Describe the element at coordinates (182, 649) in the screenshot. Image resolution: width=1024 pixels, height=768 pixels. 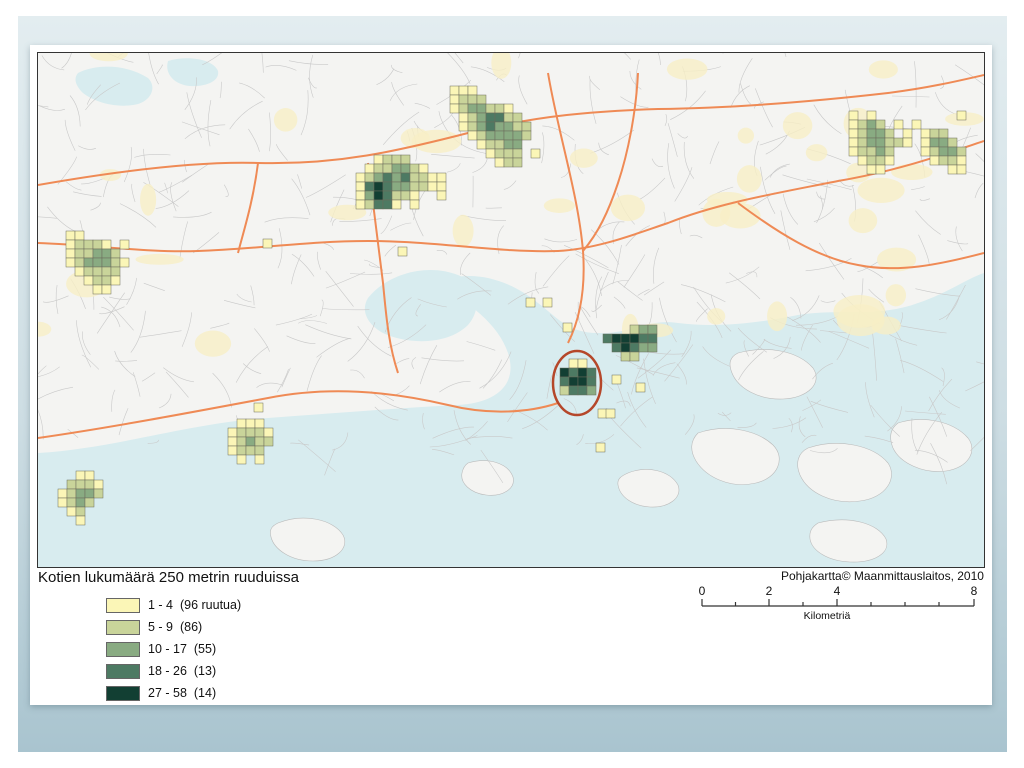
I see `legend-label: 10 - 17 (55)` at that location.